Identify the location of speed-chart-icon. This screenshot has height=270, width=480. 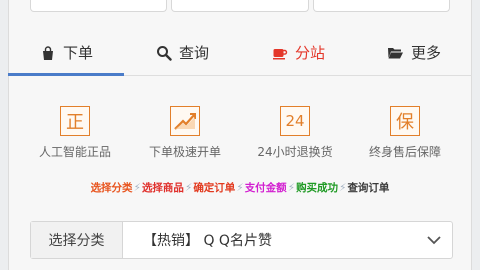
(185, 121).